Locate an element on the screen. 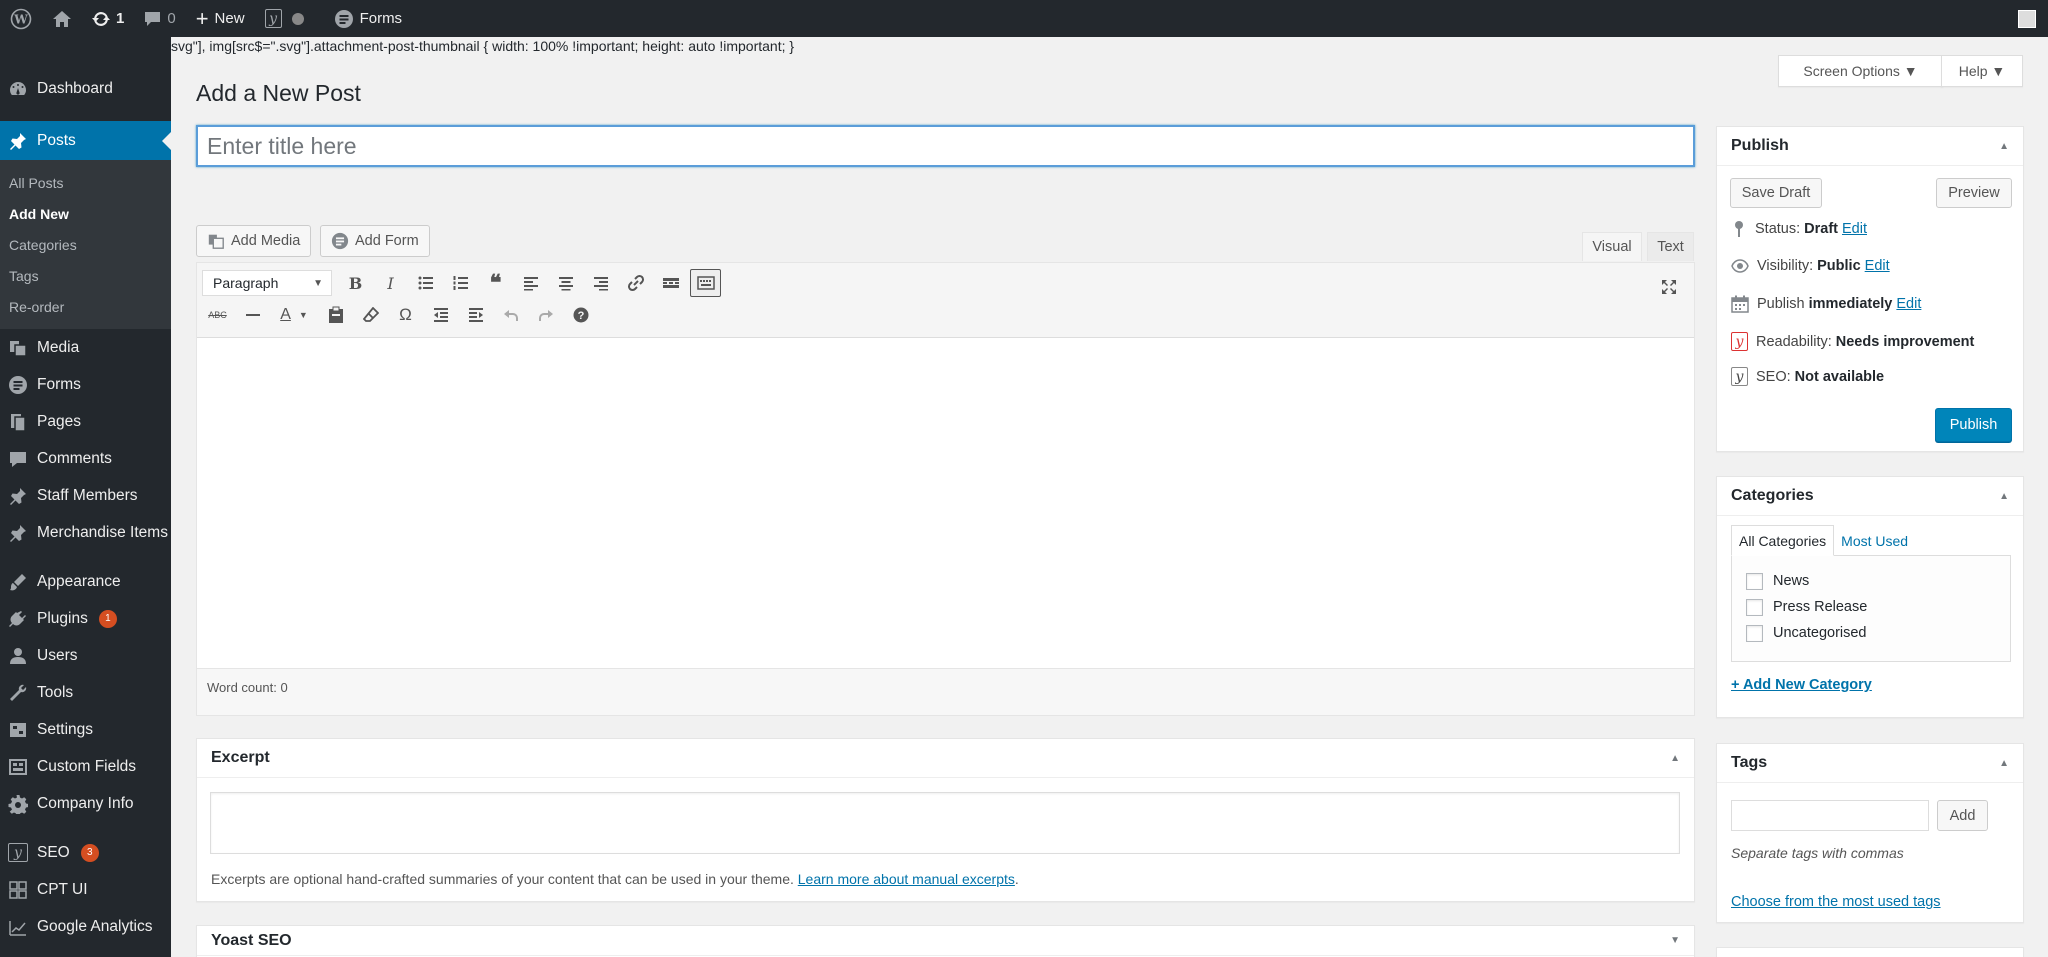 The height and width of the screenshot is (957, 2048). read-more-button is located at coordinates (670, 283).